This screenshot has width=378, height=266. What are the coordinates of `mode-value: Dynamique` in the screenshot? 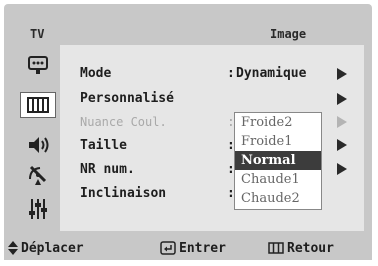 It's located at (271, 75).